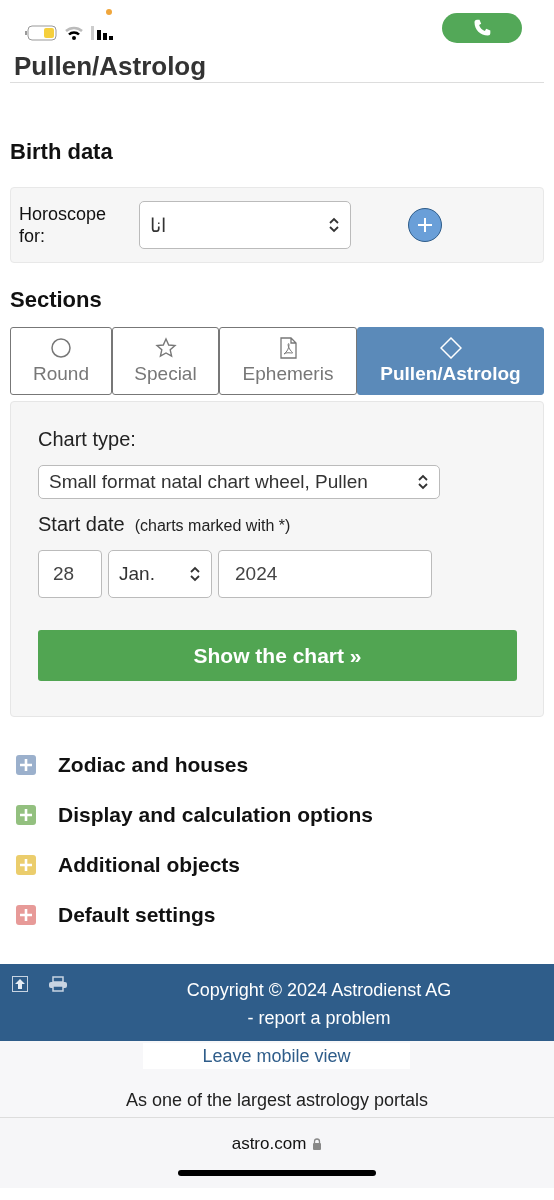 This screenshot has height=1200, width=554. Describe the element at coordinates (70, 574) in the screenshot. I see `day-field: 28` at that location.